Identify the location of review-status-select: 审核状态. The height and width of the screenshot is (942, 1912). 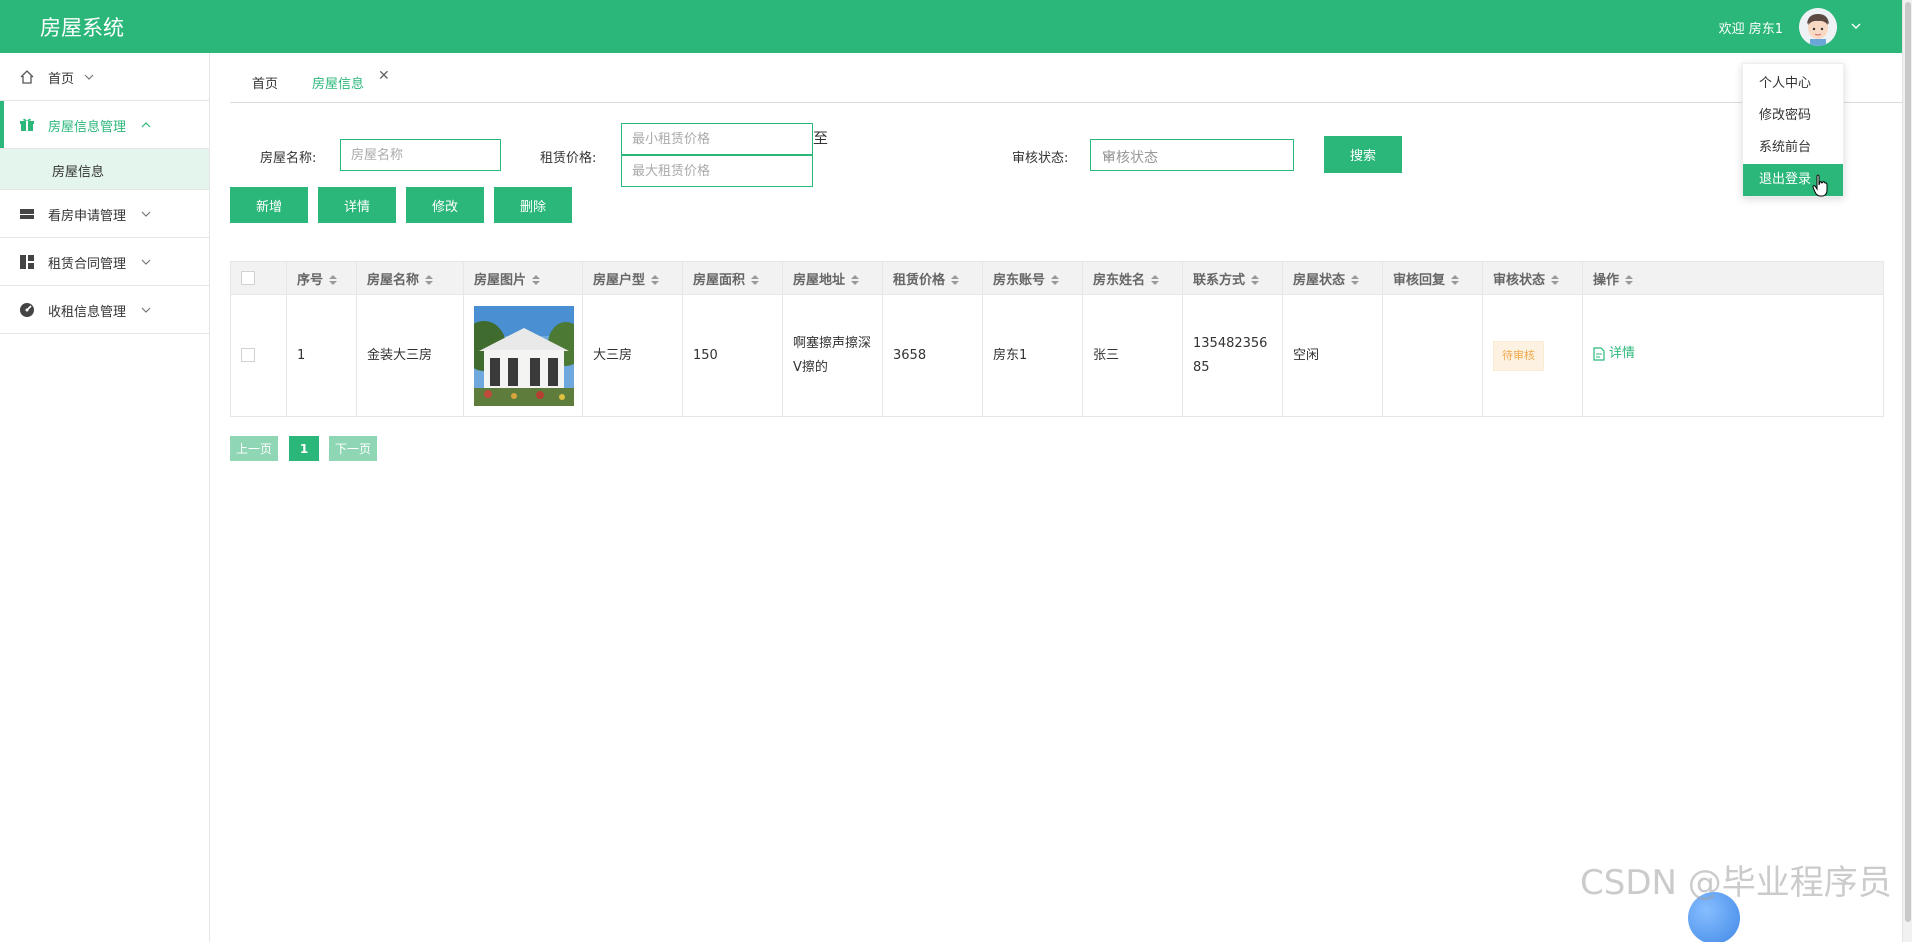
(1192, 155).